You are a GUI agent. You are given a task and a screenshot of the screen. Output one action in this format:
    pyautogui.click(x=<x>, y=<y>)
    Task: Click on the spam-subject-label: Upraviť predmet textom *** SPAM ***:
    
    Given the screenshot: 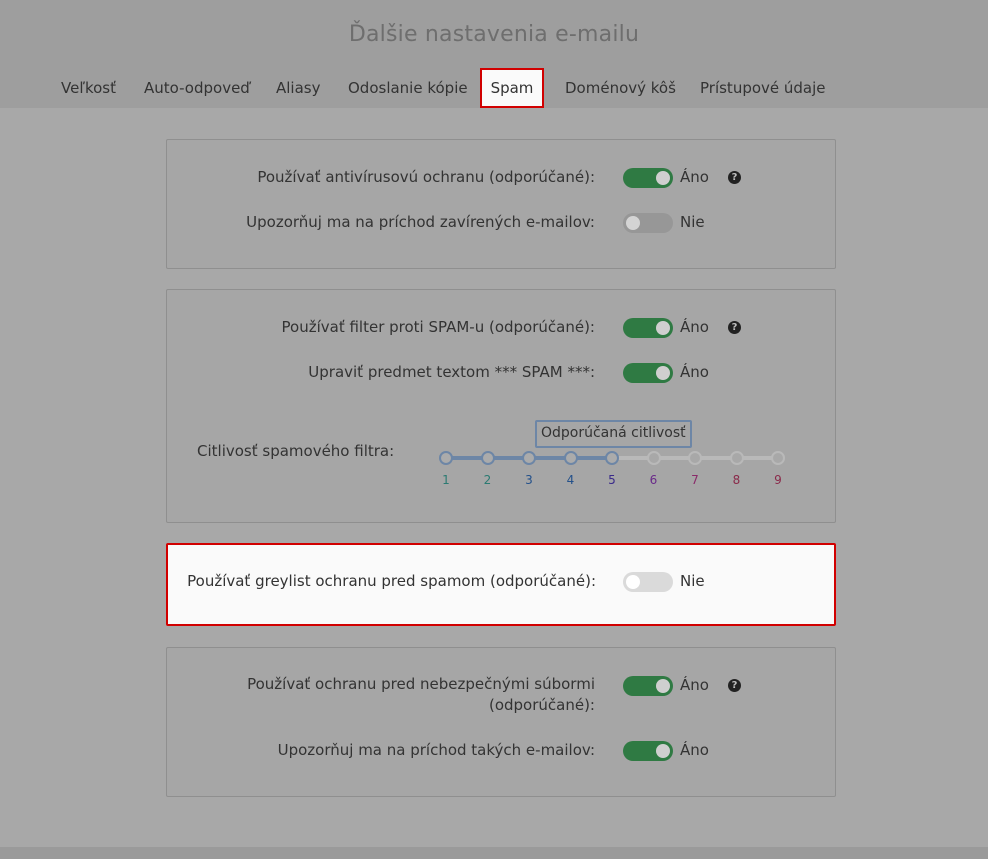 What is the action you would take?
    pyautogui.click(x=451, y=372)
    